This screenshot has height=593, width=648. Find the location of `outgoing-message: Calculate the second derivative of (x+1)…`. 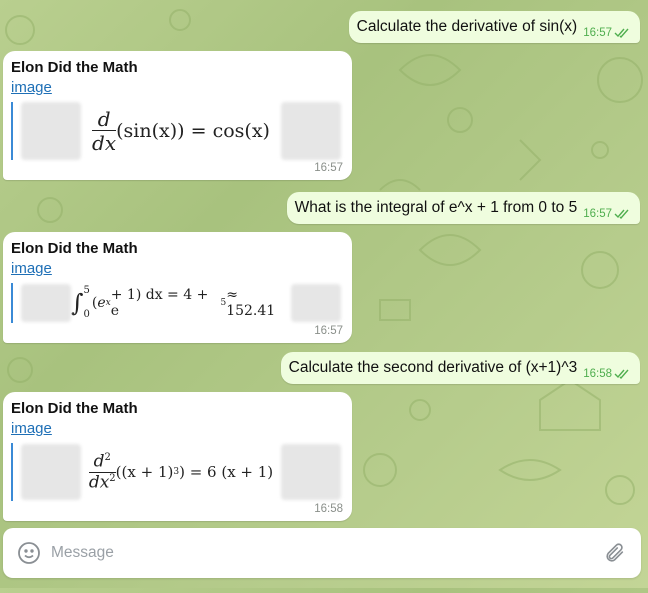

outgoing-message: Calculate the second derivative of (x+1)… is located at coordinates (460, 368).